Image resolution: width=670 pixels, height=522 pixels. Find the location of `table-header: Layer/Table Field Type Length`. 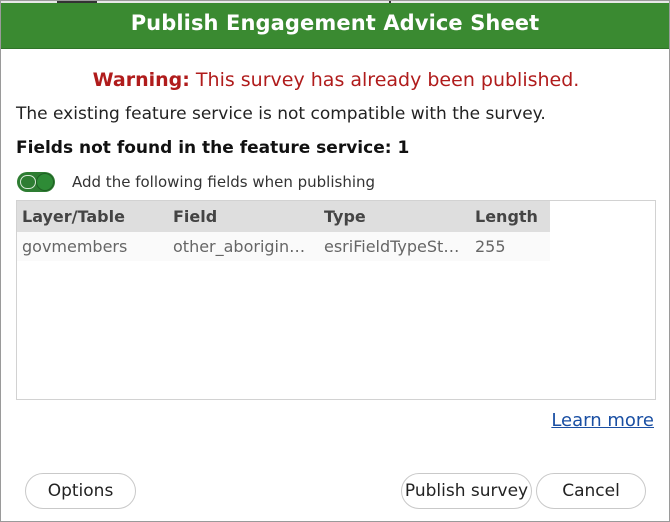

table-header: Layer/Table Field Type Length is located at coordinates (283, 216).